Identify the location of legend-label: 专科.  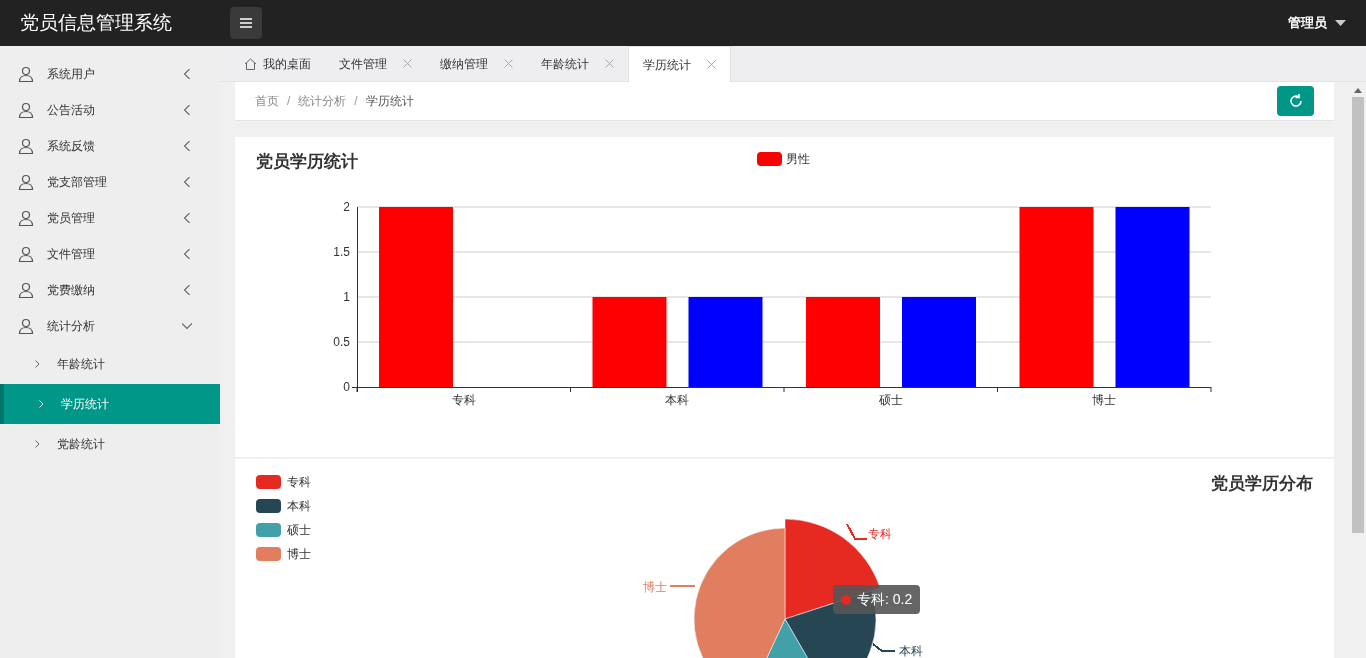
(299, 482).